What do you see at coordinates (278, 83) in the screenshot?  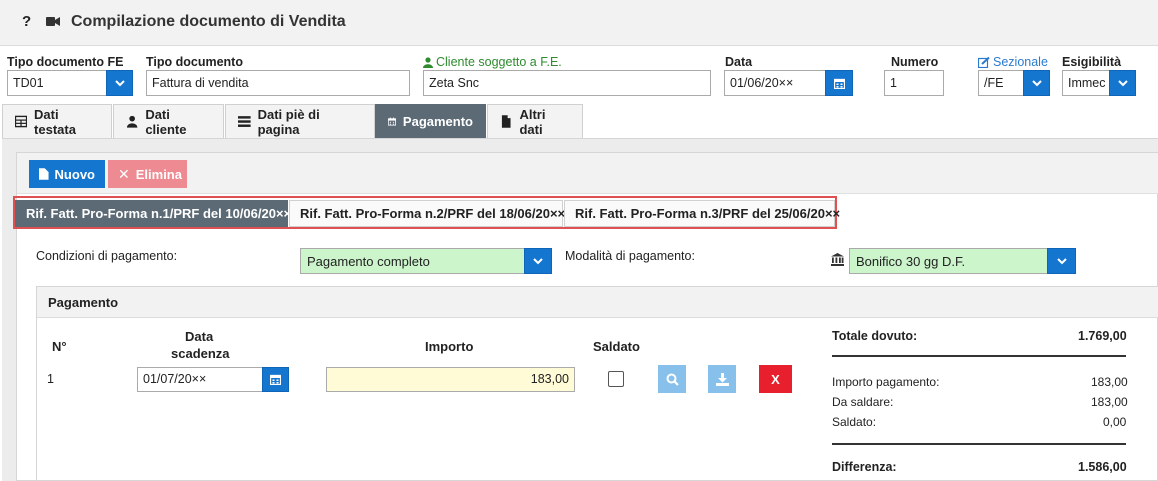 I see `tipo-doc-input: Fattura di vendita` at bounding box center [278, 83].